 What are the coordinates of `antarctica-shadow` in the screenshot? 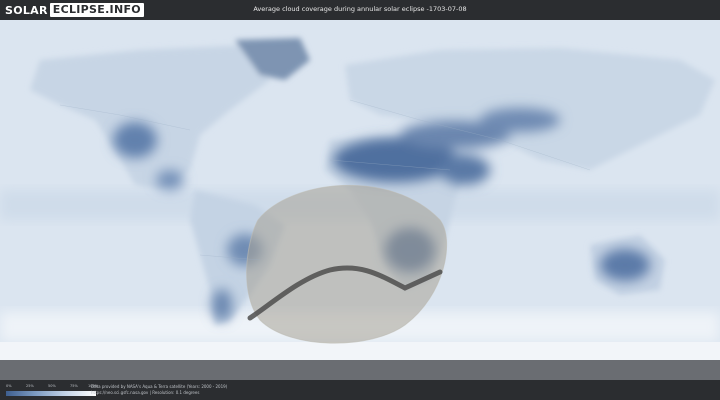 It's located at (360, 370).